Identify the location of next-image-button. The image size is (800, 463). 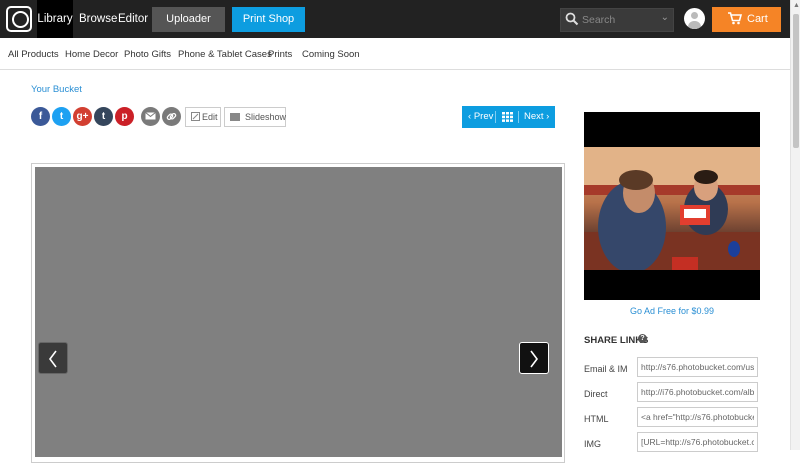
(534, 358).